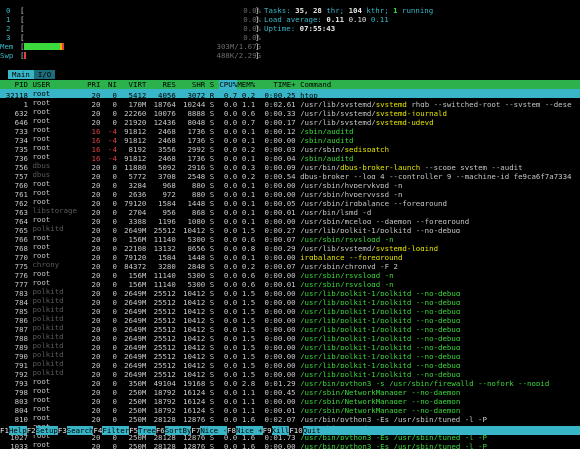 This screenshot has height=449, width=580. What do you see at coordinates (41, 165) in the screenshot?
I see `user-cell: dbus` at bounding box center [41, 165].